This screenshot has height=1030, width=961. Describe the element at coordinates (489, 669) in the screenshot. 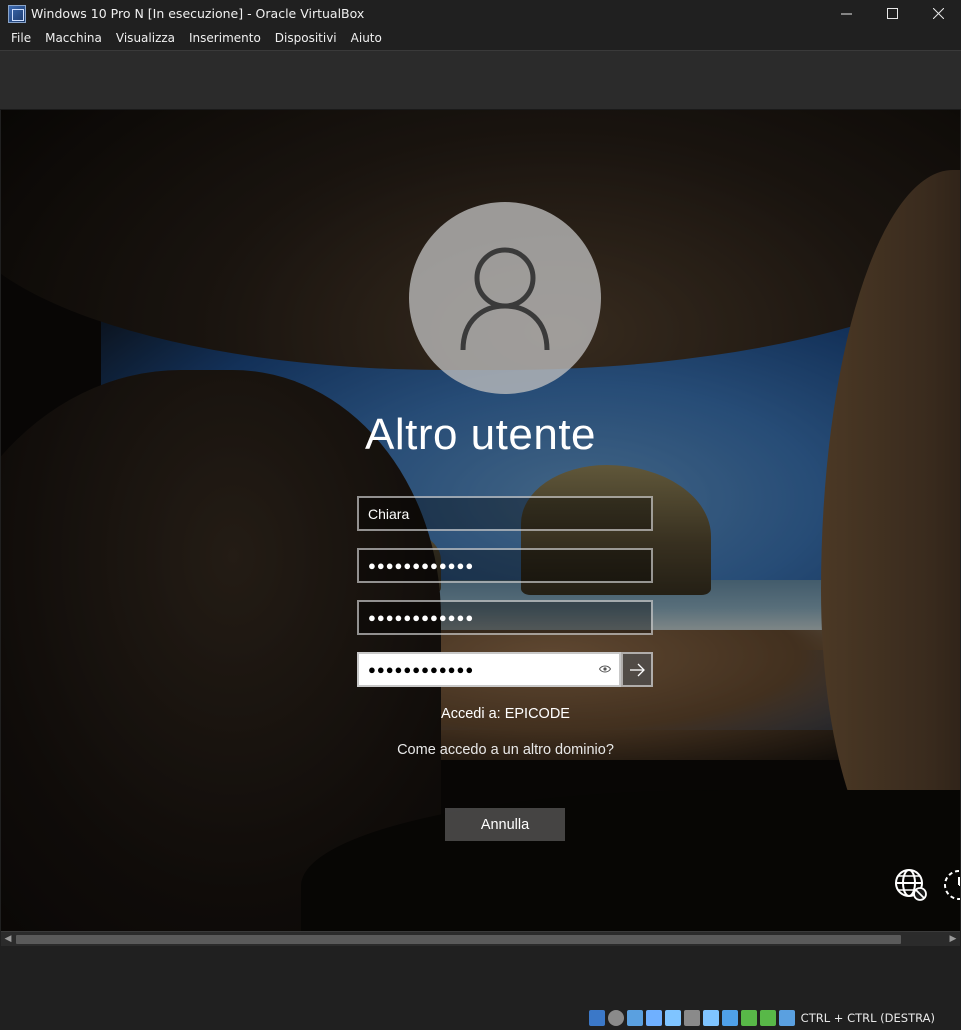

I see `password-field-3: ●●●●●●●●●●●●` at that location.